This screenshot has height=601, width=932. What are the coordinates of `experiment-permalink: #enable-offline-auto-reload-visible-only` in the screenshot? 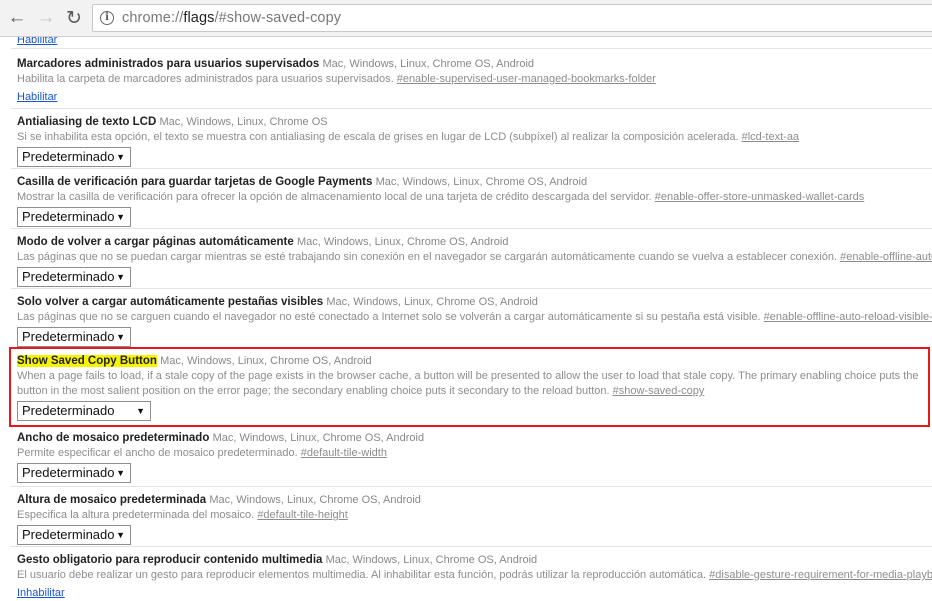 It's located at (848, 317).